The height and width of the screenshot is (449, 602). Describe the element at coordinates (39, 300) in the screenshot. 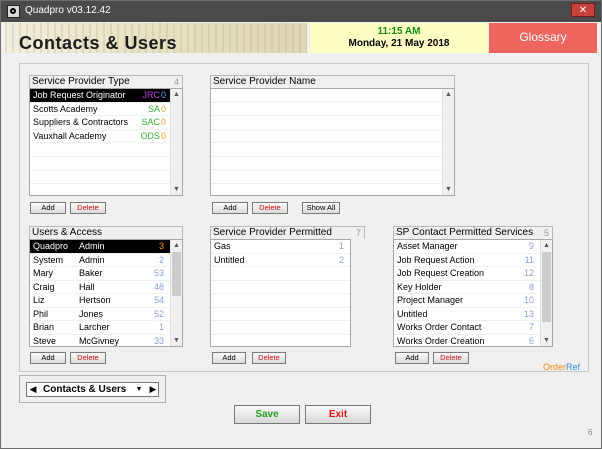

I see `user-first-name: Liz` at that location.